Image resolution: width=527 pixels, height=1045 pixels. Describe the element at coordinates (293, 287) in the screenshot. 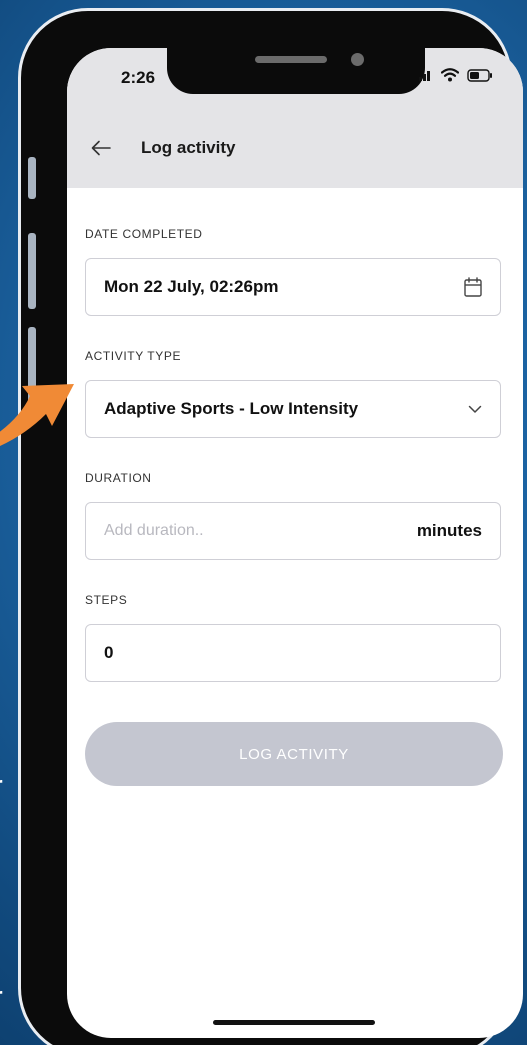

I see `date-completed-field: Mon 22 July, 02:26pm` at that location.